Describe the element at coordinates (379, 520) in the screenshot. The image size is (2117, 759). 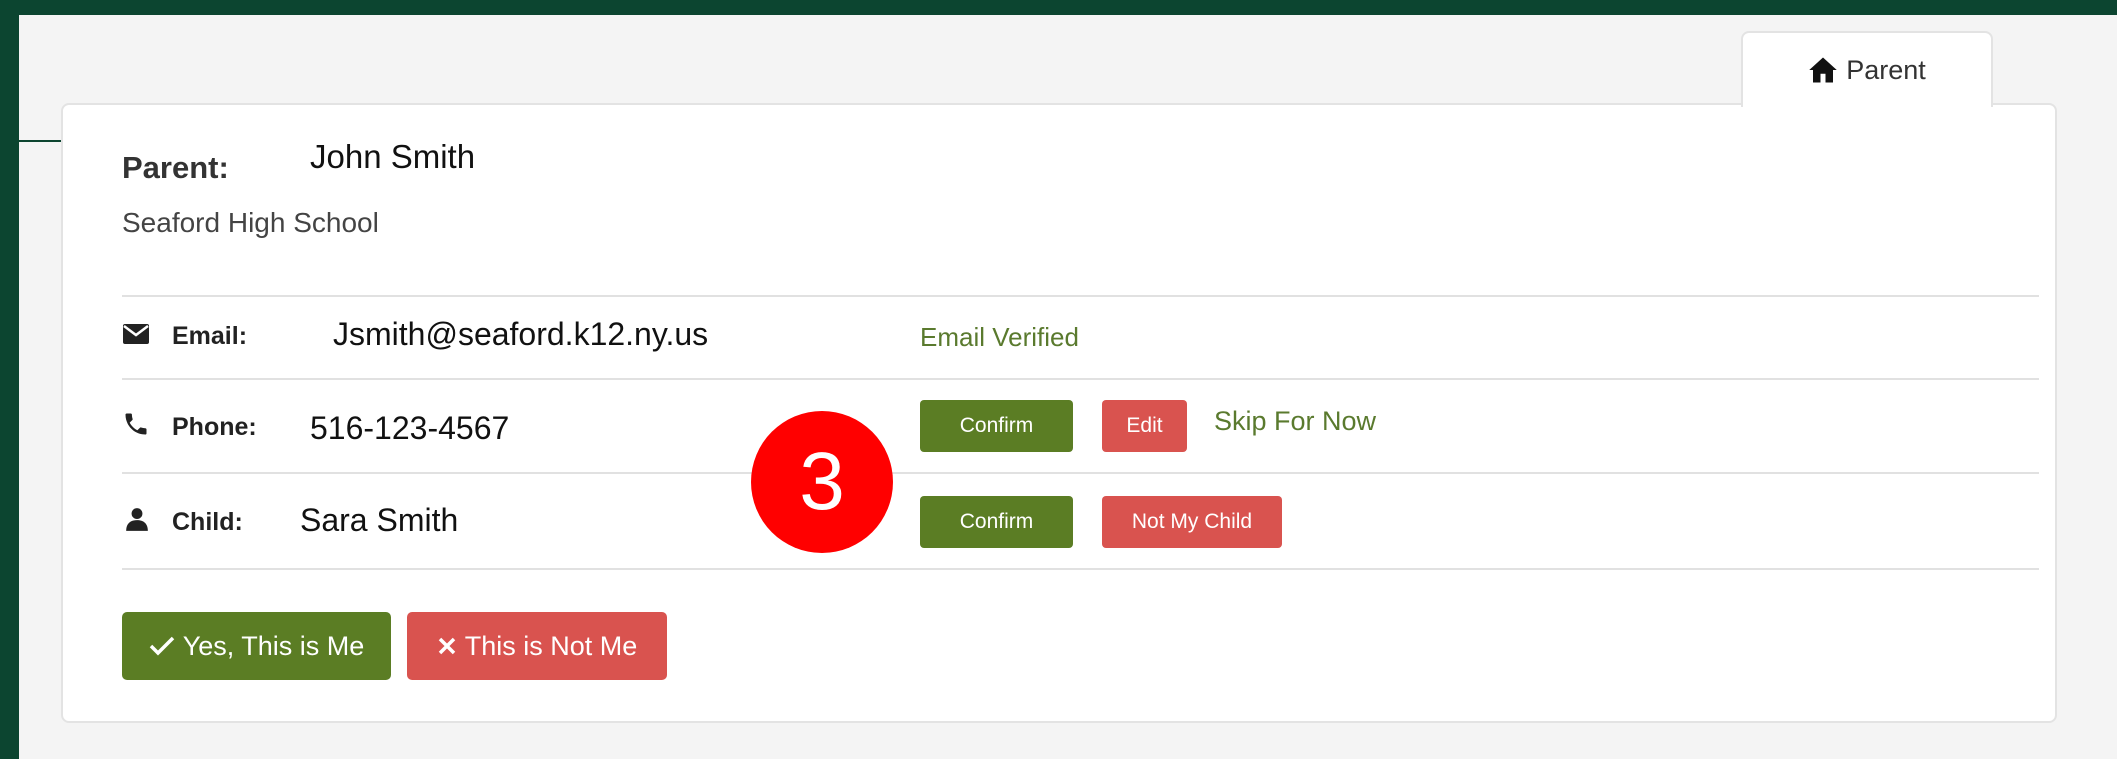
I see `child-value: Sara Smith` at that location.